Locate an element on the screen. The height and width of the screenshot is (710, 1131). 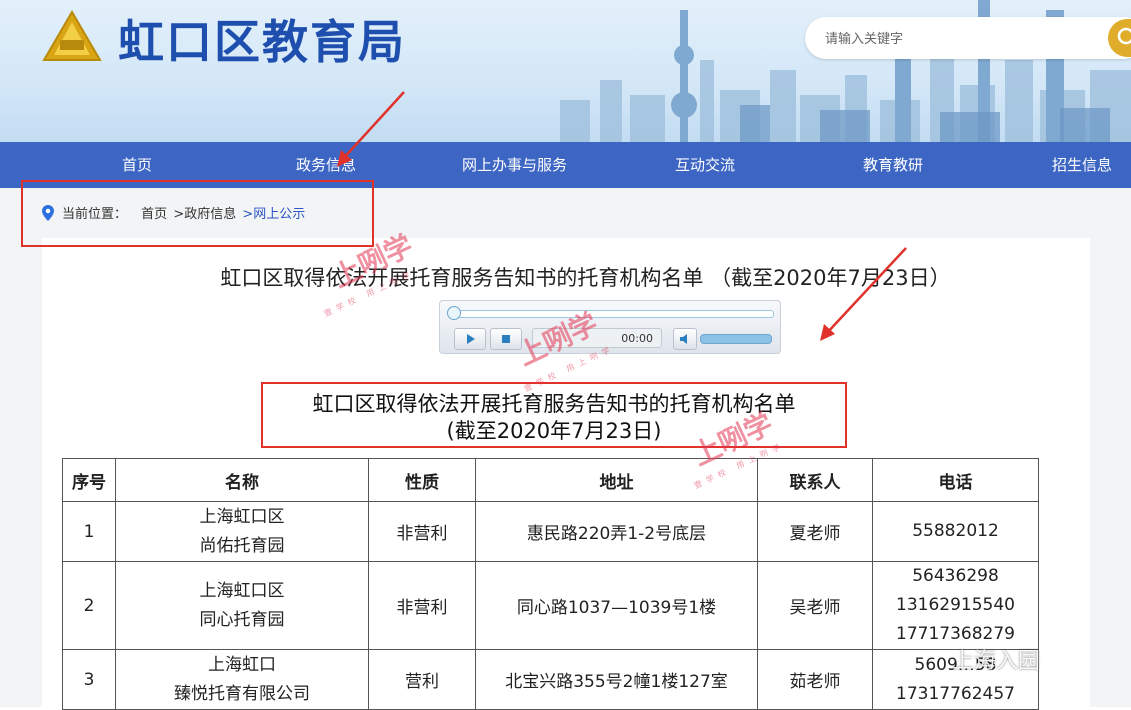
org-name-line: 同心托育园 is located at coordinates (242, 619).